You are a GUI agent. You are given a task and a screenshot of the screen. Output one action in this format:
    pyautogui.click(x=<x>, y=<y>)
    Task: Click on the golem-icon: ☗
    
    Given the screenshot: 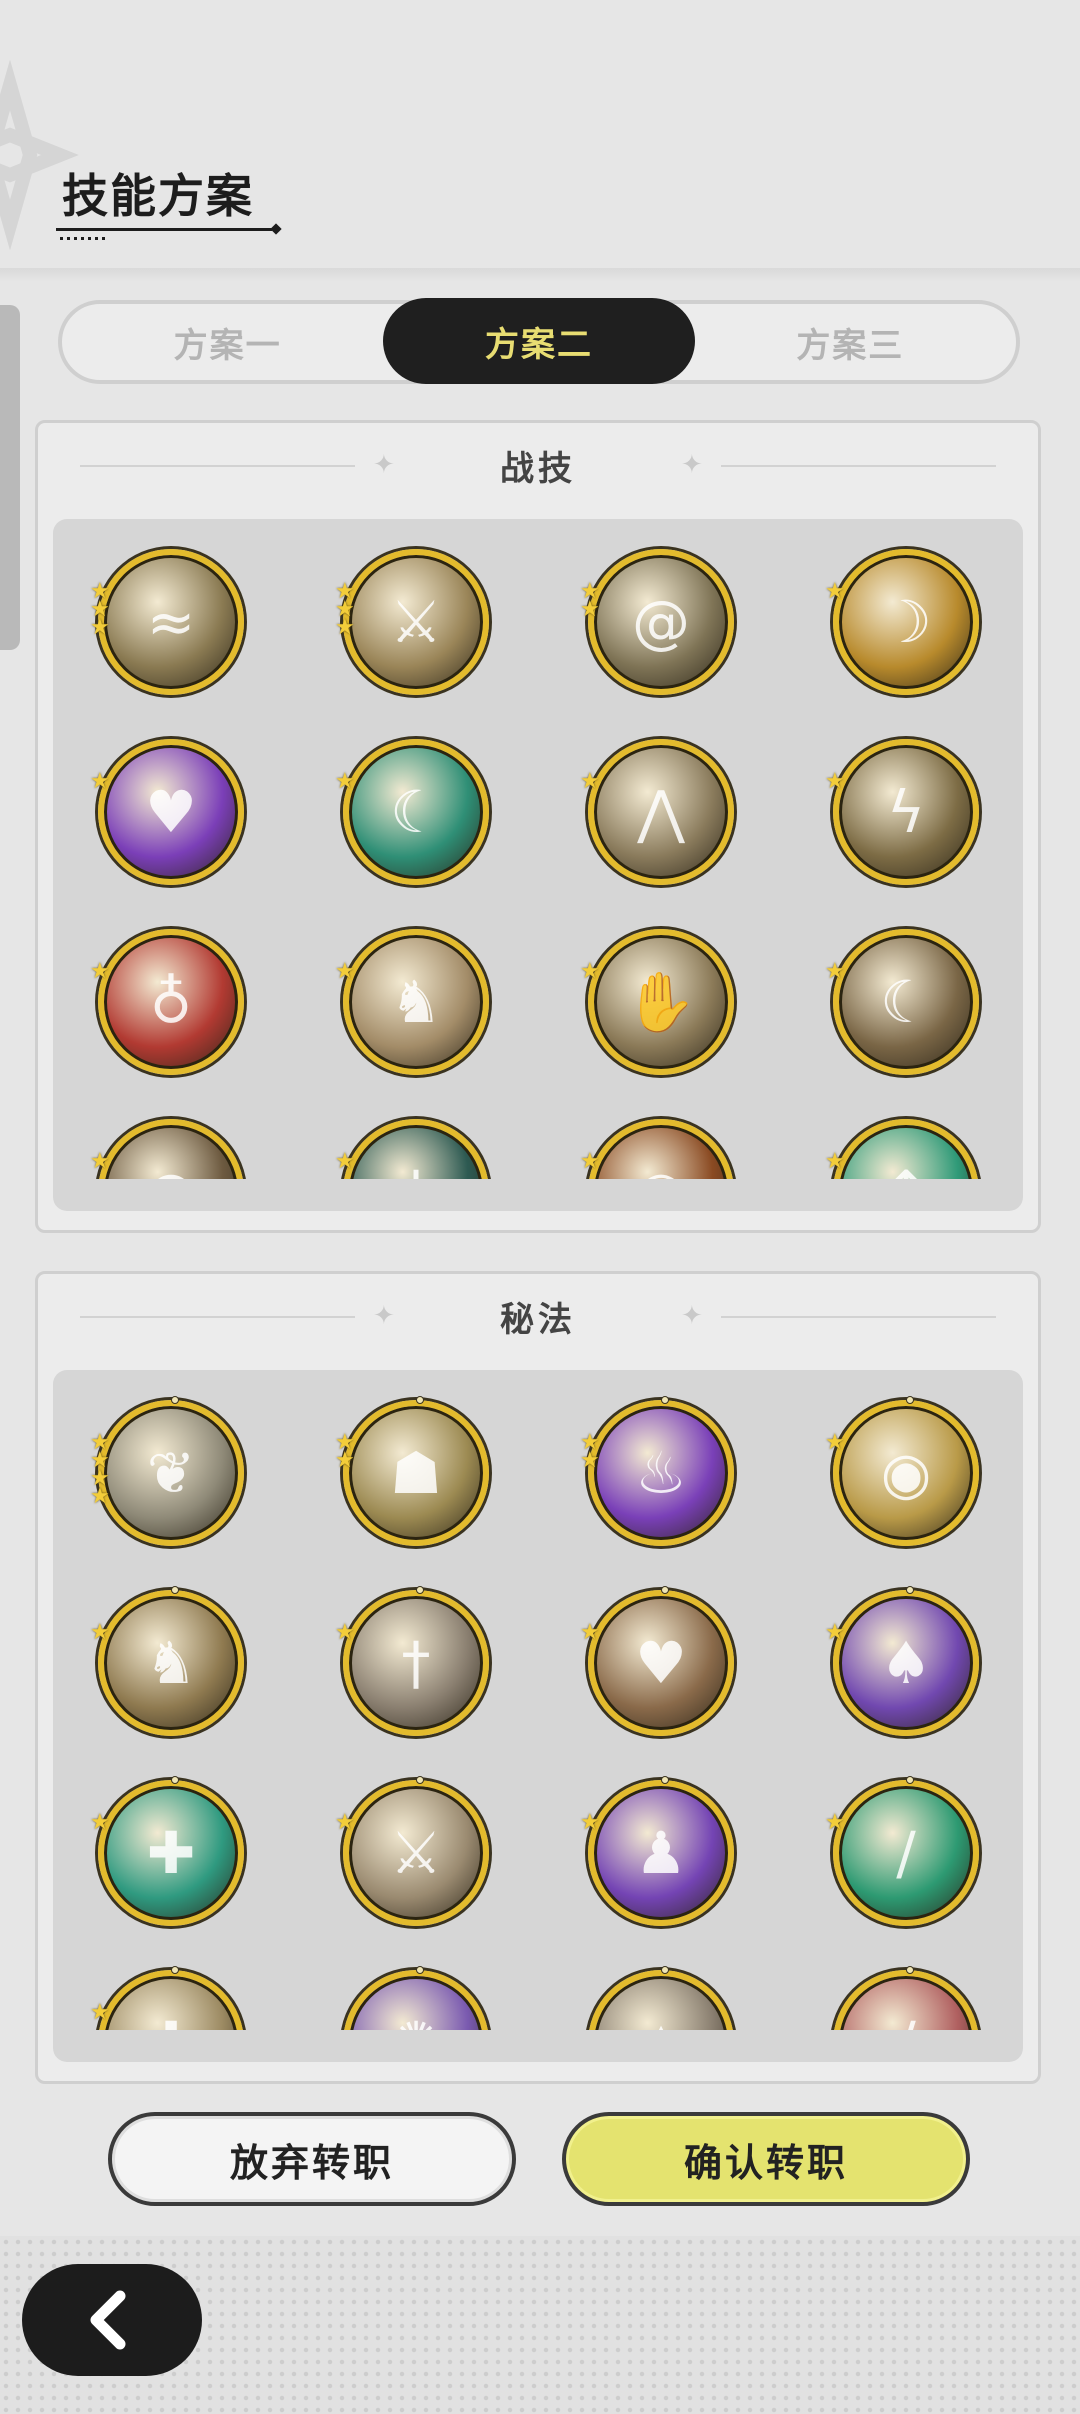 What is the action you would take?
    pyautogui.click(x=416, y=1473)
    